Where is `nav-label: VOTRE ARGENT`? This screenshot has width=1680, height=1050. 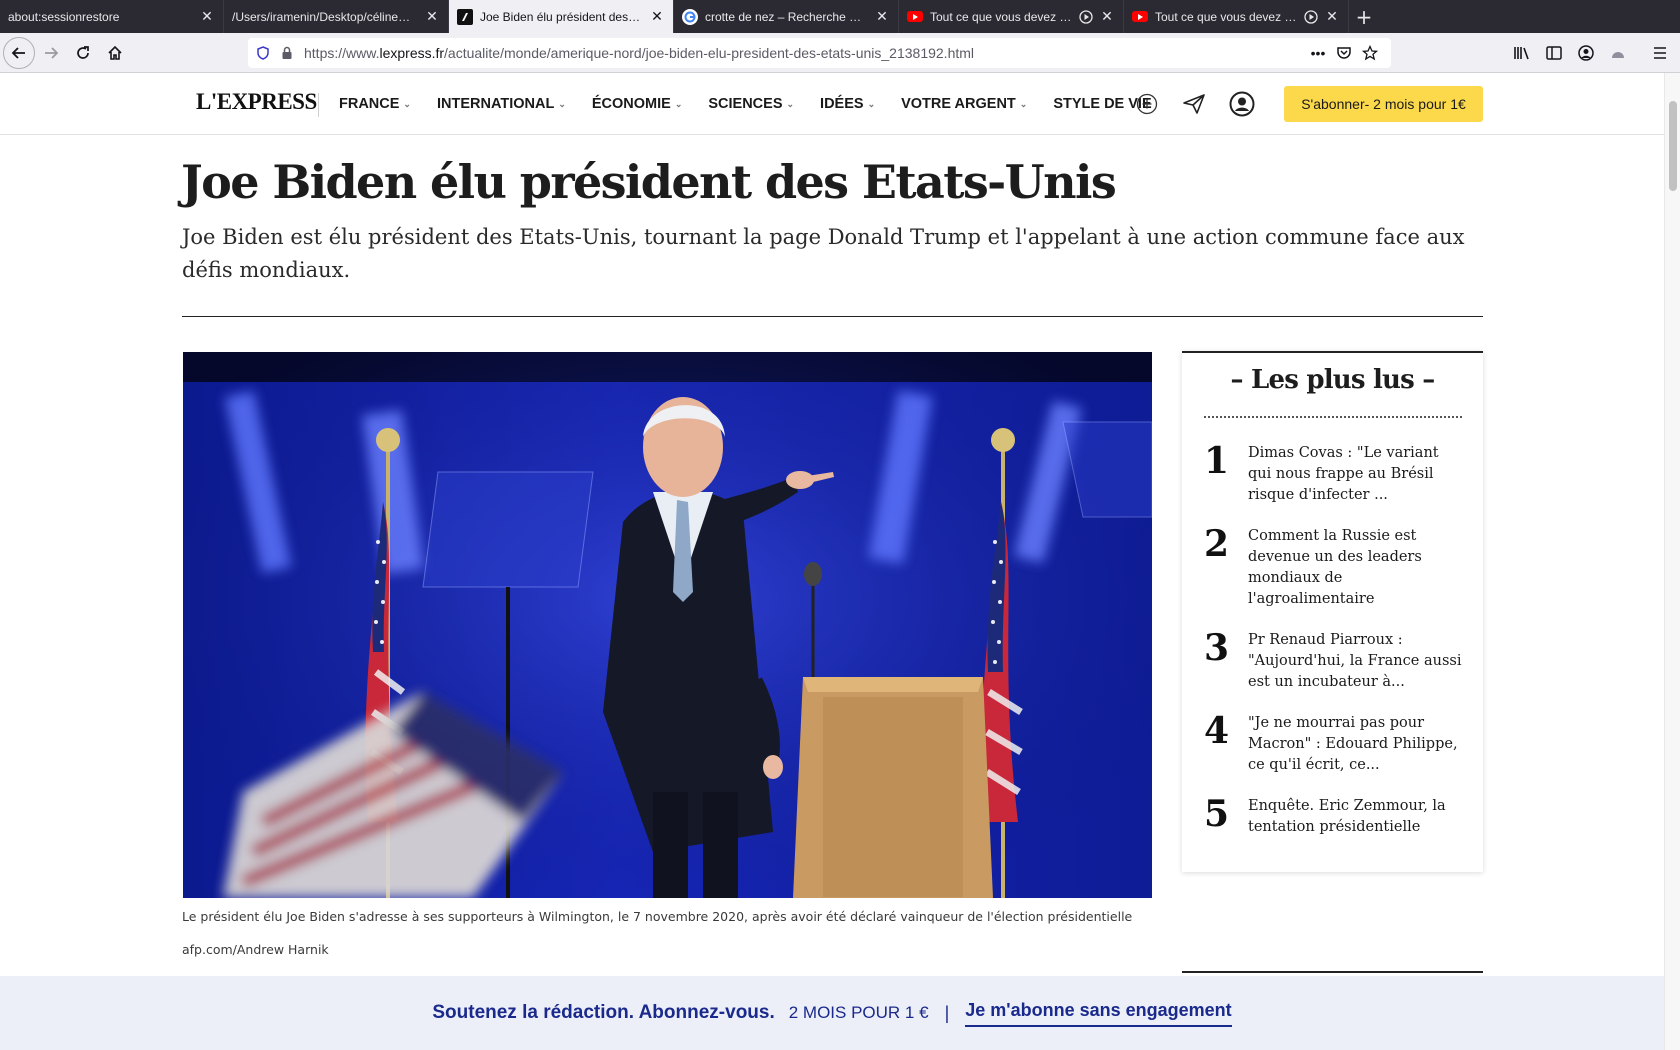 nav-label: VOTRE ARGENT is located at coordinates (958, 104).